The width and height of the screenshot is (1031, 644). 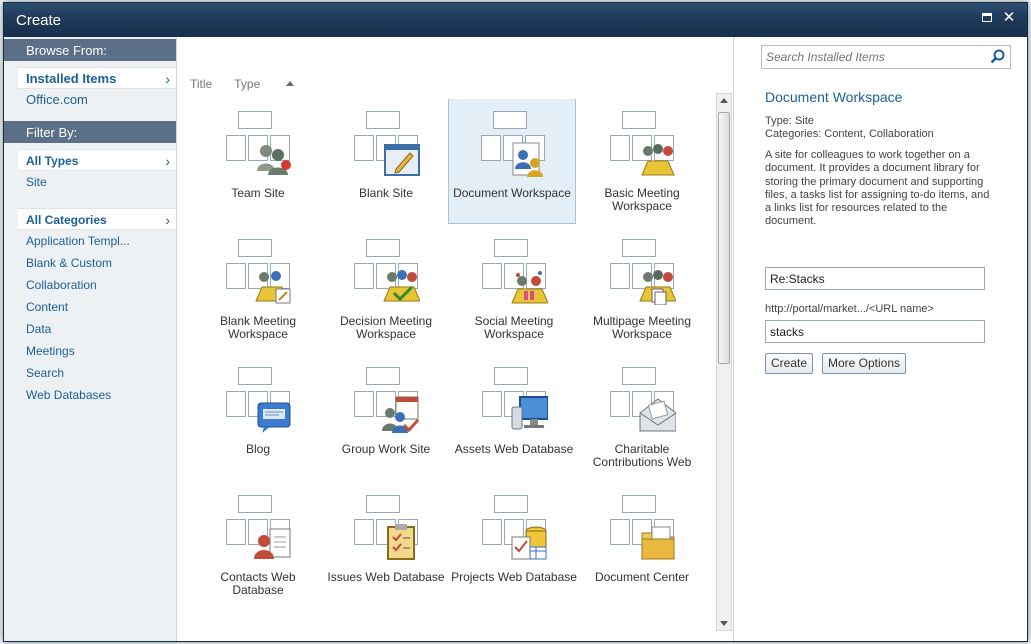 What do you see at coordinates (90, 100) in the screenshot?
I see `nav-office-com: Office.com` at bounding box center [90, 100].